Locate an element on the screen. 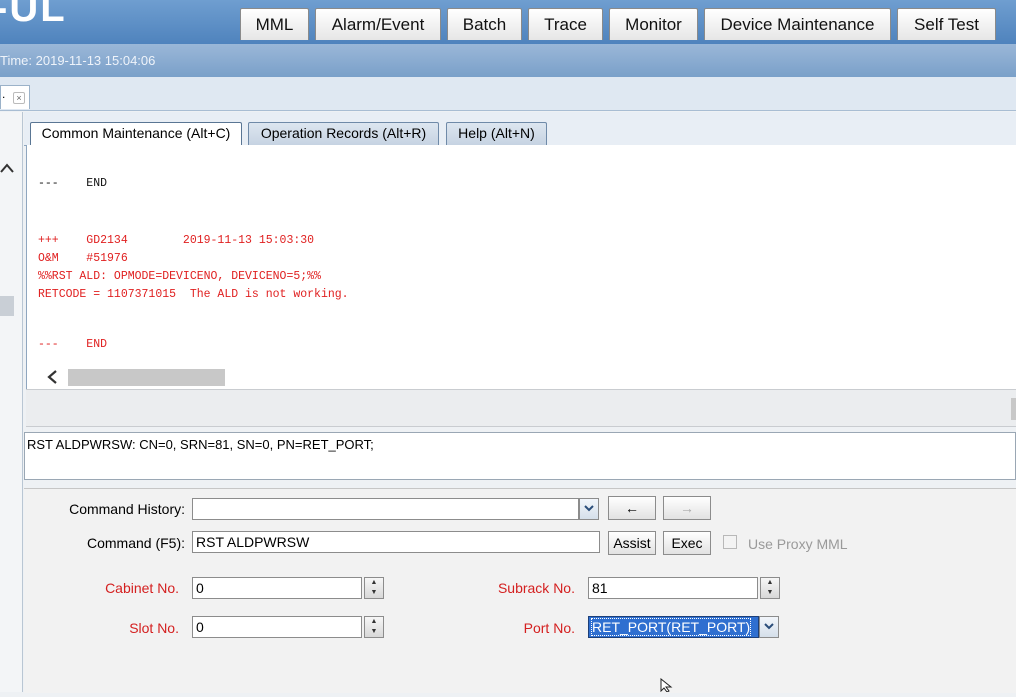 Image resolution: width=1016 pixels, height=697 pixels. nav-mml: MML is located at coordinates (274, 24).